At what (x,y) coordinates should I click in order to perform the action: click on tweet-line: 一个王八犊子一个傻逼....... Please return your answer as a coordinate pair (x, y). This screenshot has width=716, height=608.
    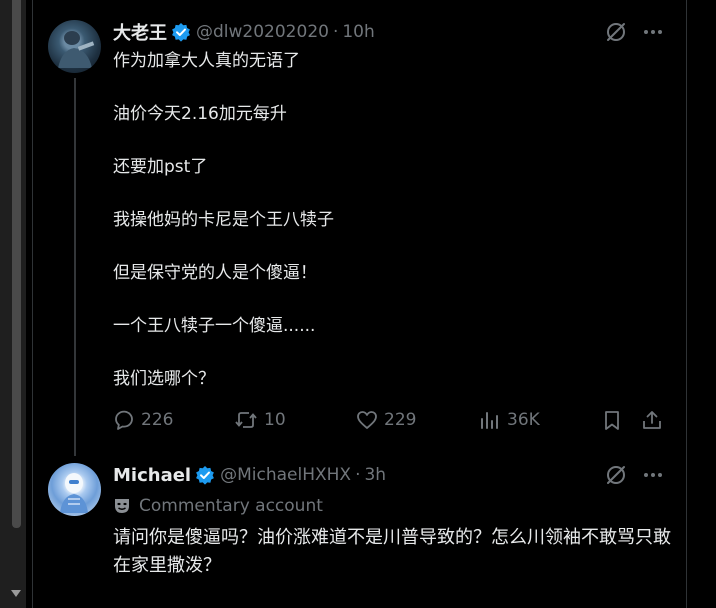
    Looking at the image, I should click on (214, 326).